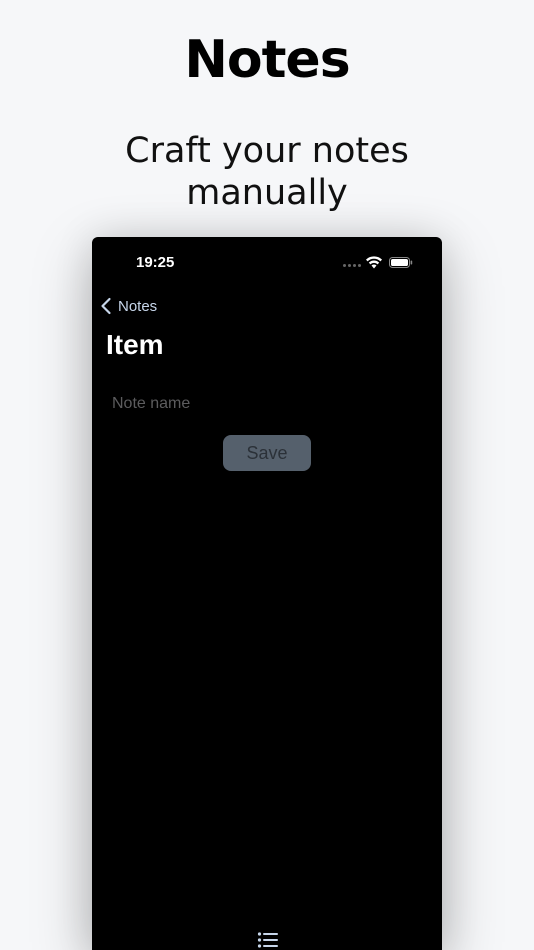 The width and height of the screenshot is (534, 950). What do you see at coordinates (268, 940) in the screenshot?
I see `list-icon` at bounding box center [268, 940].